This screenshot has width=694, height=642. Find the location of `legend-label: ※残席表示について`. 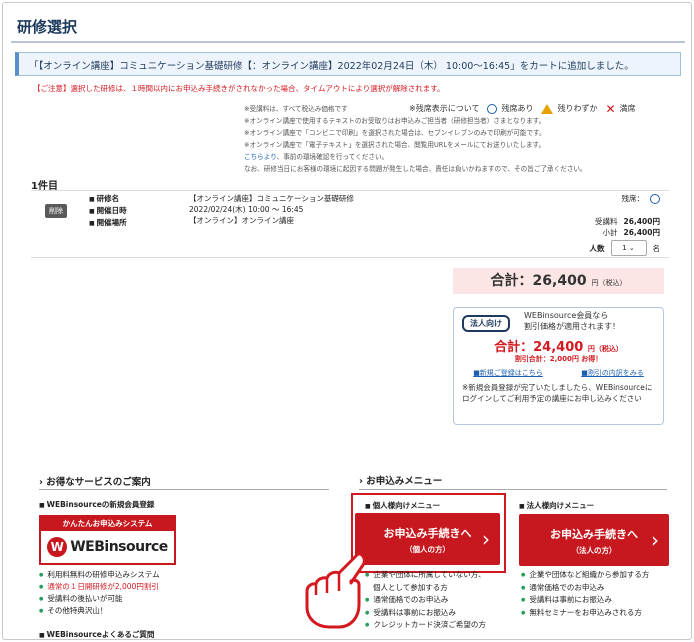

legend-label: ※残席表示について is located at coordinates (444, 108).